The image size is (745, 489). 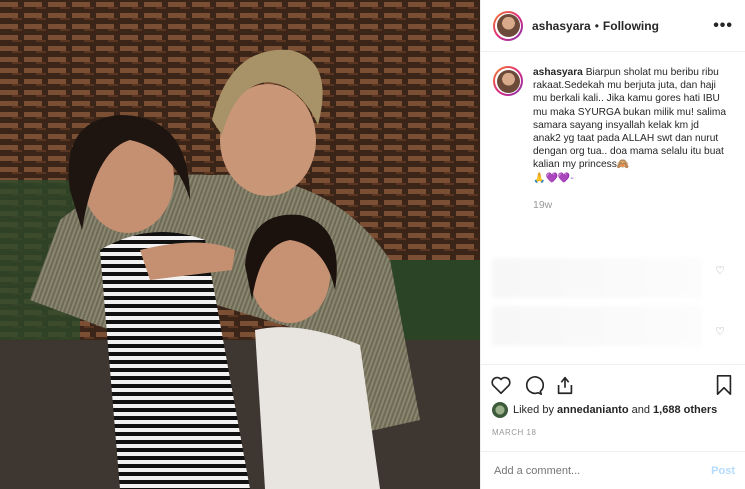 What do you see at coordinates (593, 410) in the screenshot?
I see `liker-username: annedanianto` at bounding box center [593, 410].